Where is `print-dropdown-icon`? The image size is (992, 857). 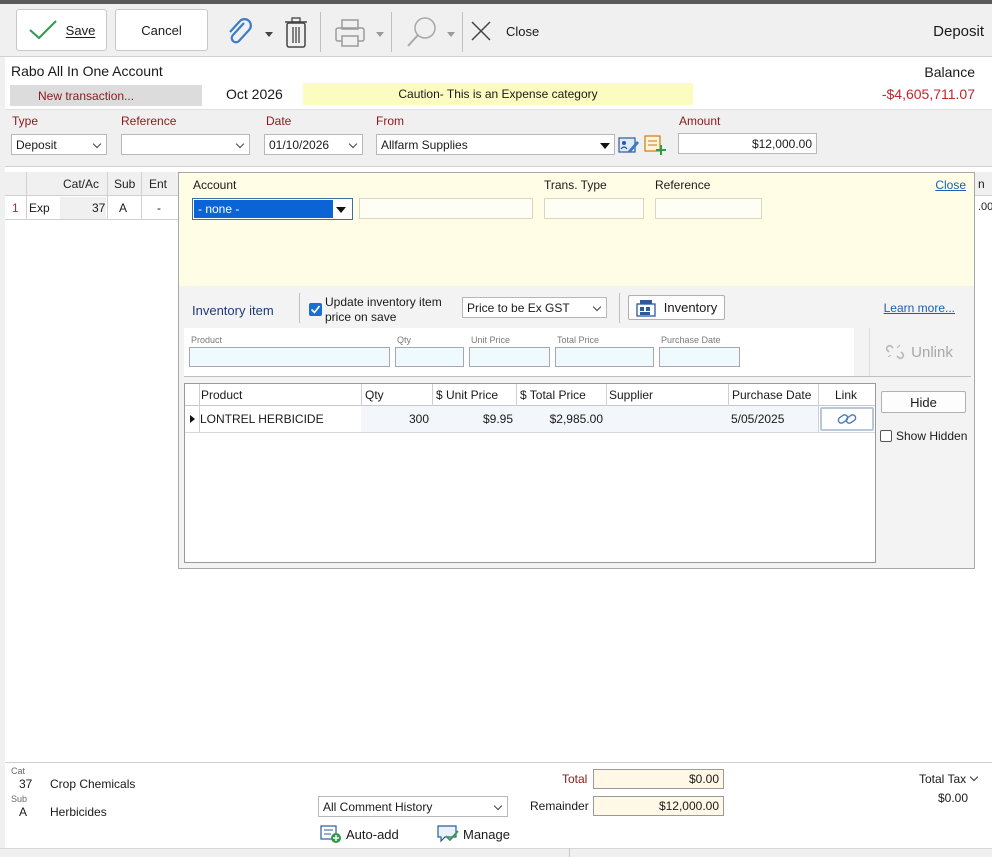 print-dropdown-icon is located at coordinates (380, 34).